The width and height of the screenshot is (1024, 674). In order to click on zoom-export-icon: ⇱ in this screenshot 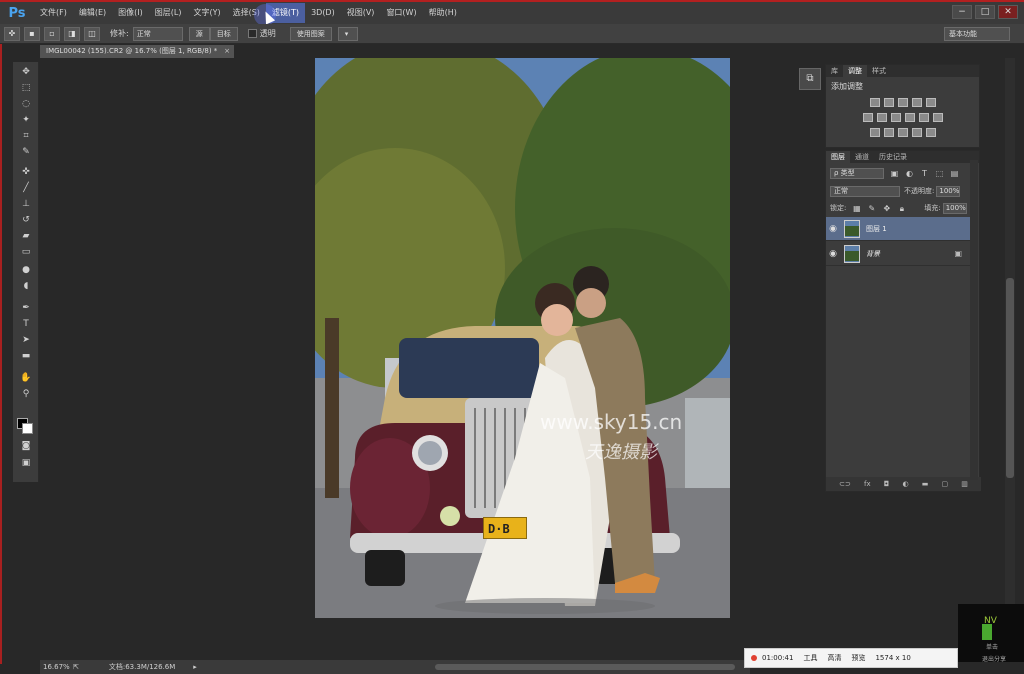, I will do `click(76, 667)`.